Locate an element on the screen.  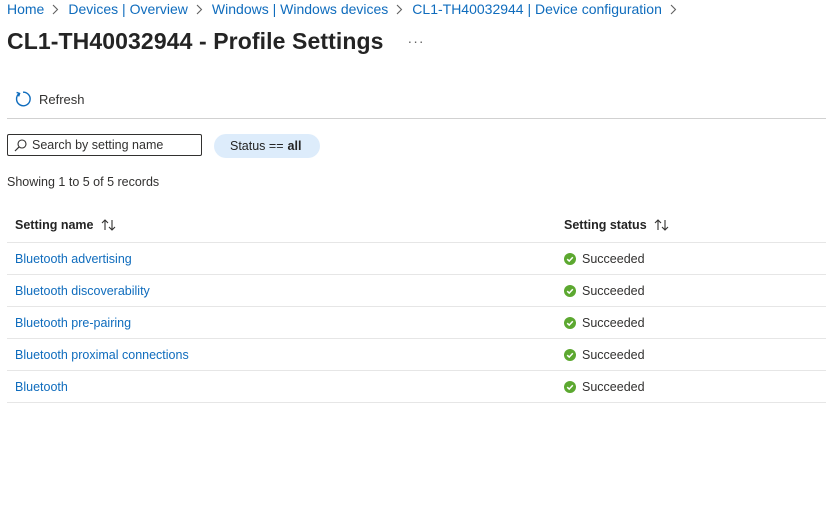
table-row: Bluetooth proximal connections Succeeded is located at coordinates (416, 355).